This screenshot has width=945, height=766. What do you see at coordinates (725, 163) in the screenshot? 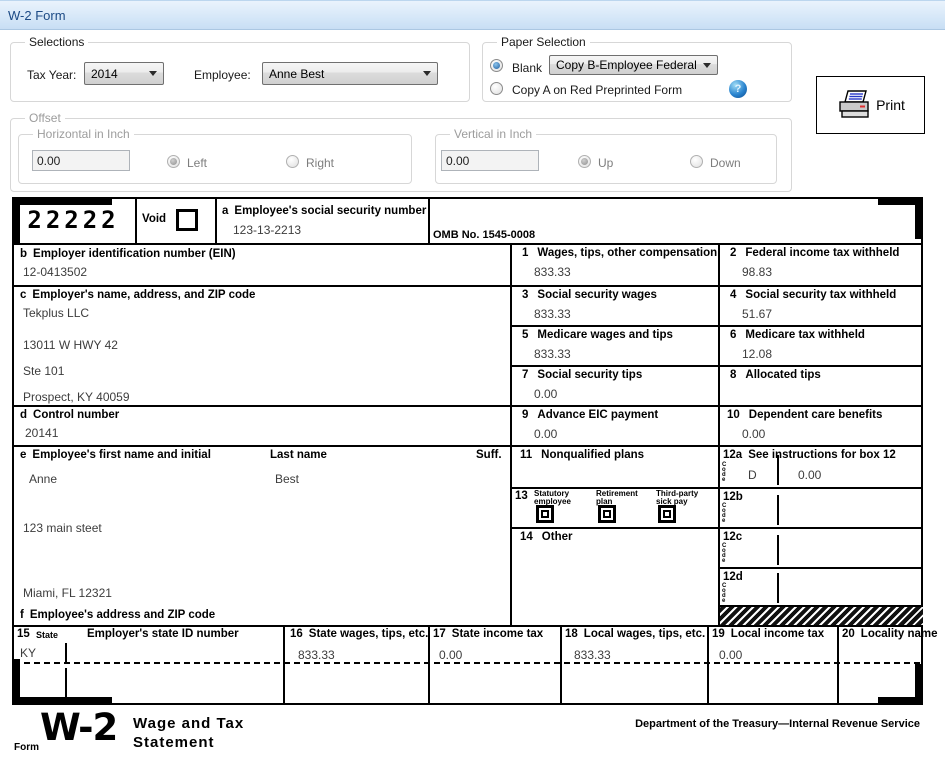
I see `offset-down-label: Down` at bounding box center [725, 163].